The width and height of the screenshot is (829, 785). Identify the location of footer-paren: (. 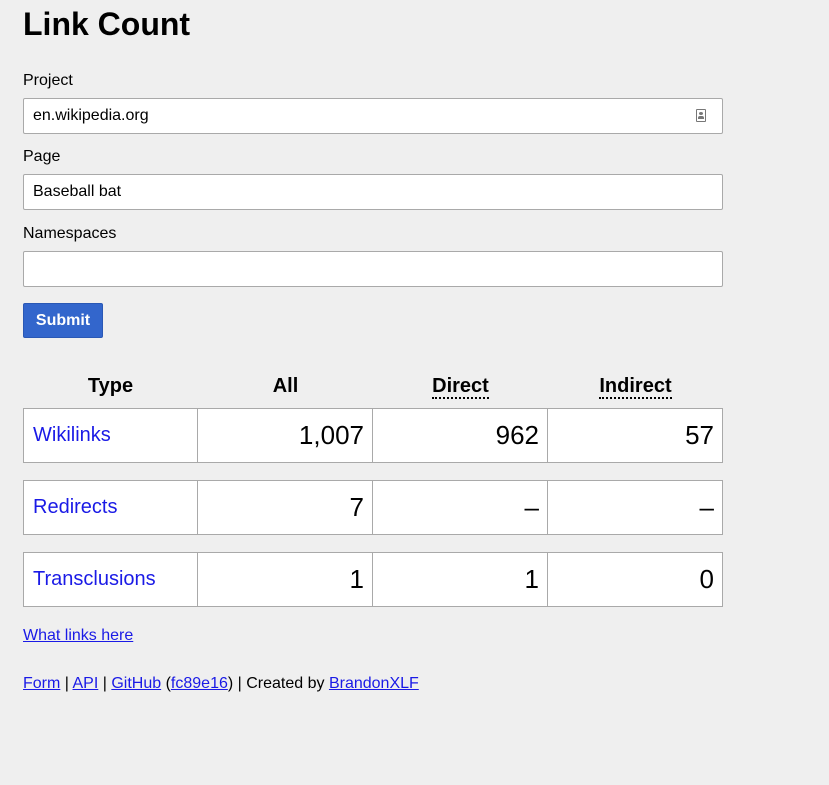
(166, 683).